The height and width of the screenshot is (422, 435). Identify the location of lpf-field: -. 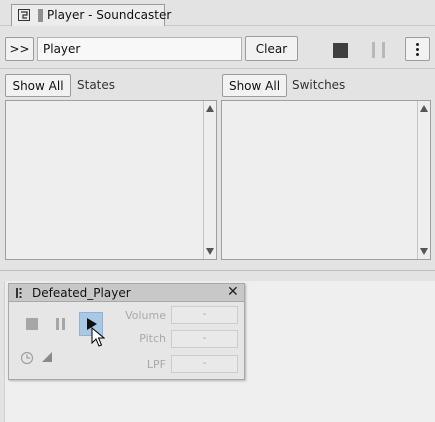
(204, 364).